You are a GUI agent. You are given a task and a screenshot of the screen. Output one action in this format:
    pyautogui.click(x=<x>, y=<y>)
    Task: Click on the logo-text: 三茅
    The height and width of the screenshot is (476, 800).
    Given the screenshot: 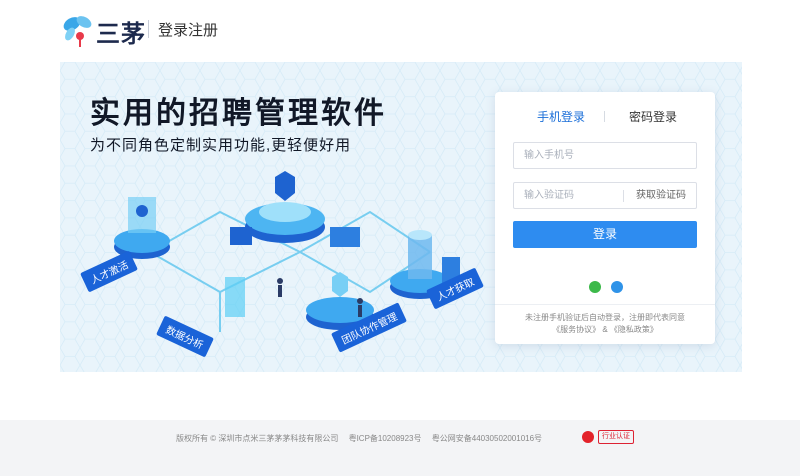 What is the action you would take?
    pyautogui.click(x=121, y=31)
    